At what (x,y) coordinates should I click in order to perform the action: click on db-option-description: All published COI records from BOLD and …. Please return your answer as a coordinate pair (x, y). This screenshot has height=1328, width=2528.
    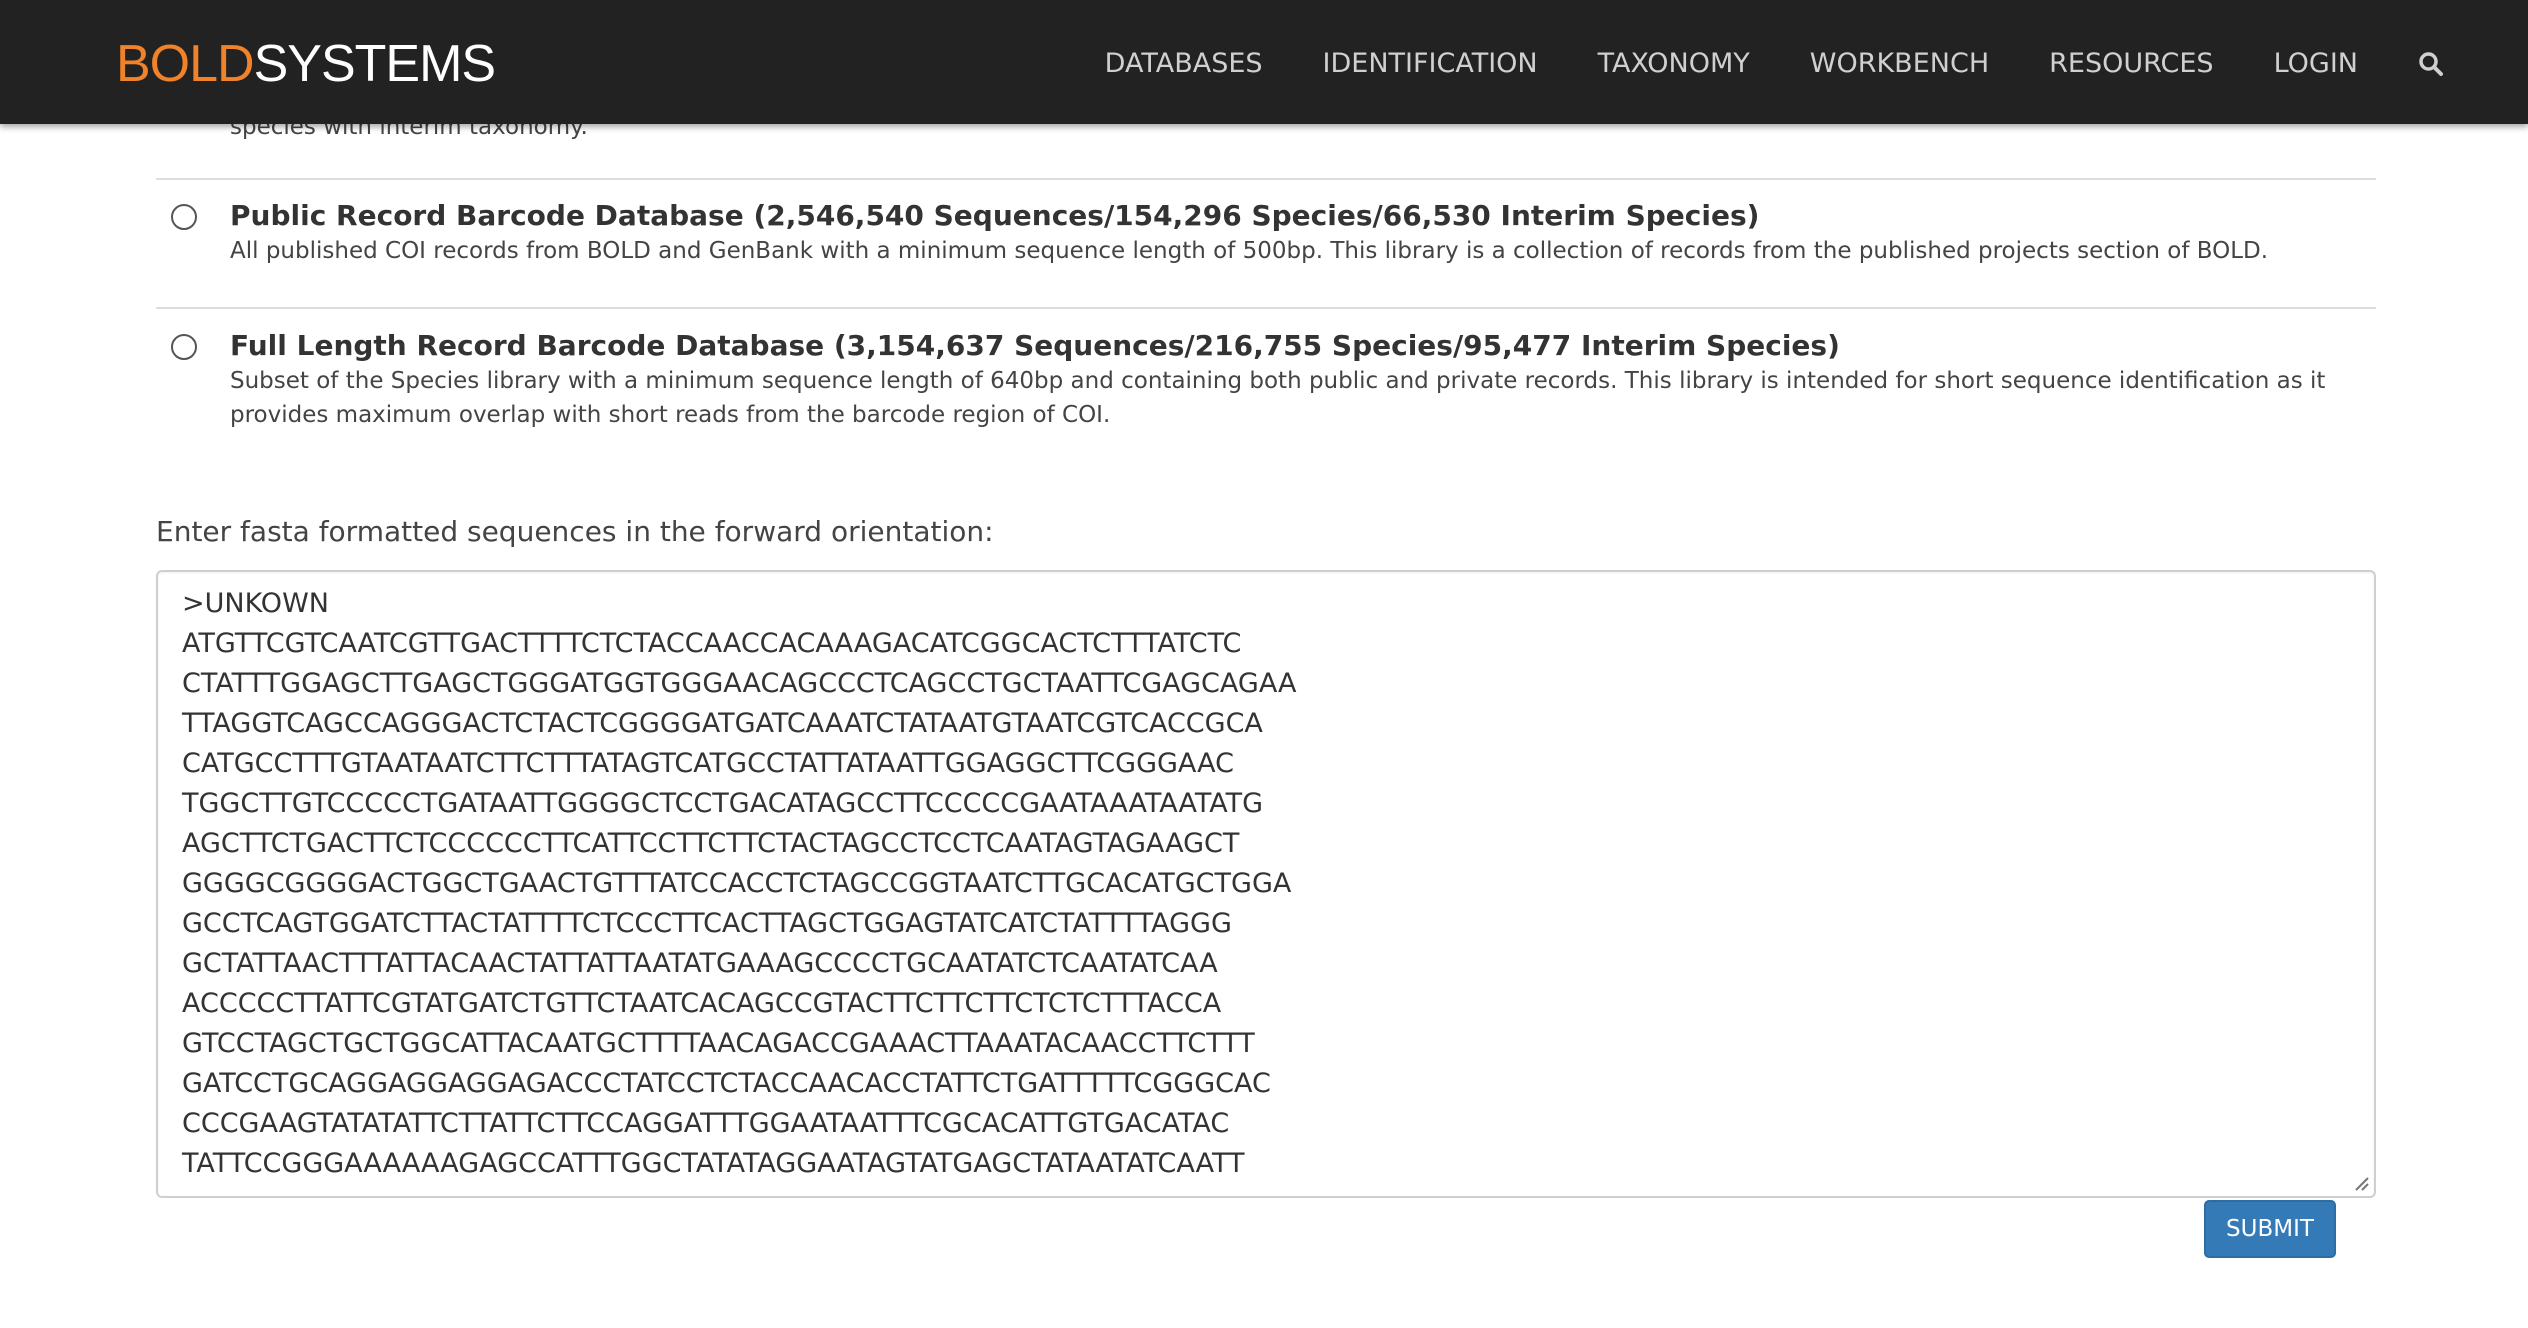
    Looking at the image, I should click on (1249, 251).